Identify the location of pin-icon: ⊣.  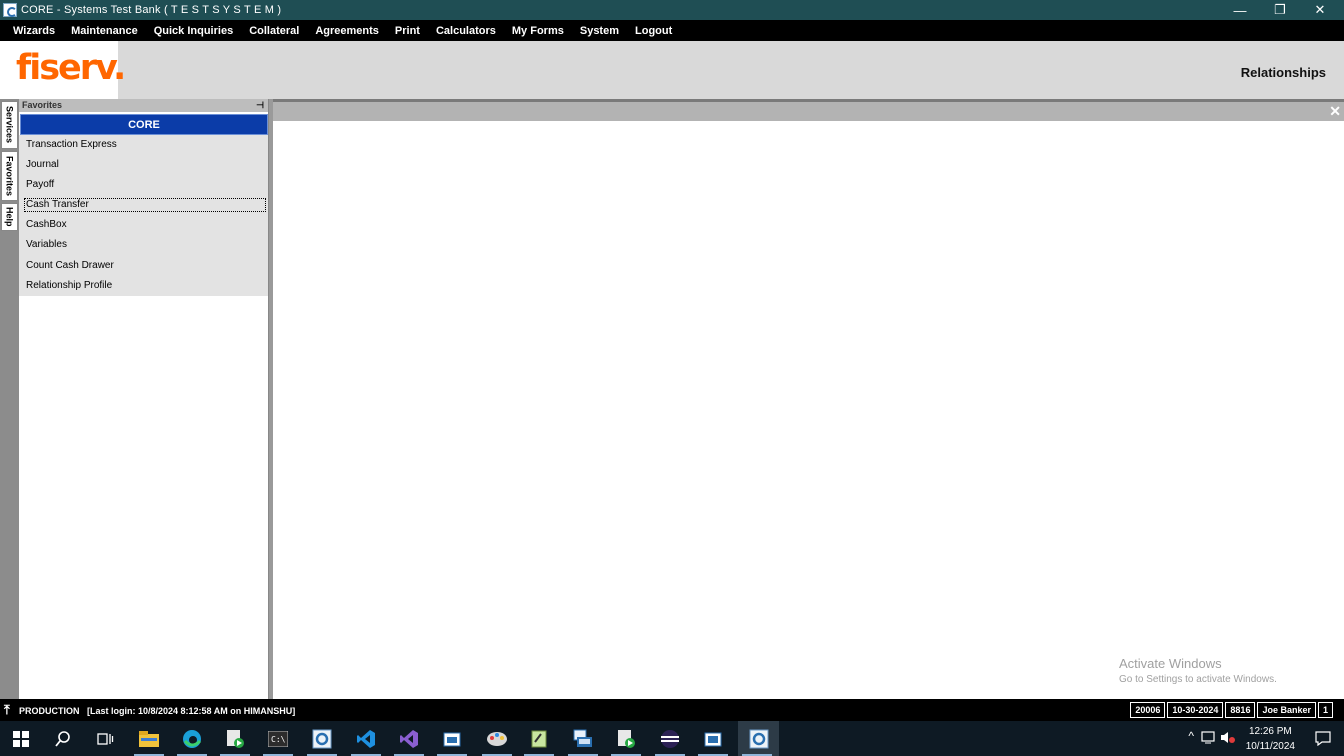
(260, 105).